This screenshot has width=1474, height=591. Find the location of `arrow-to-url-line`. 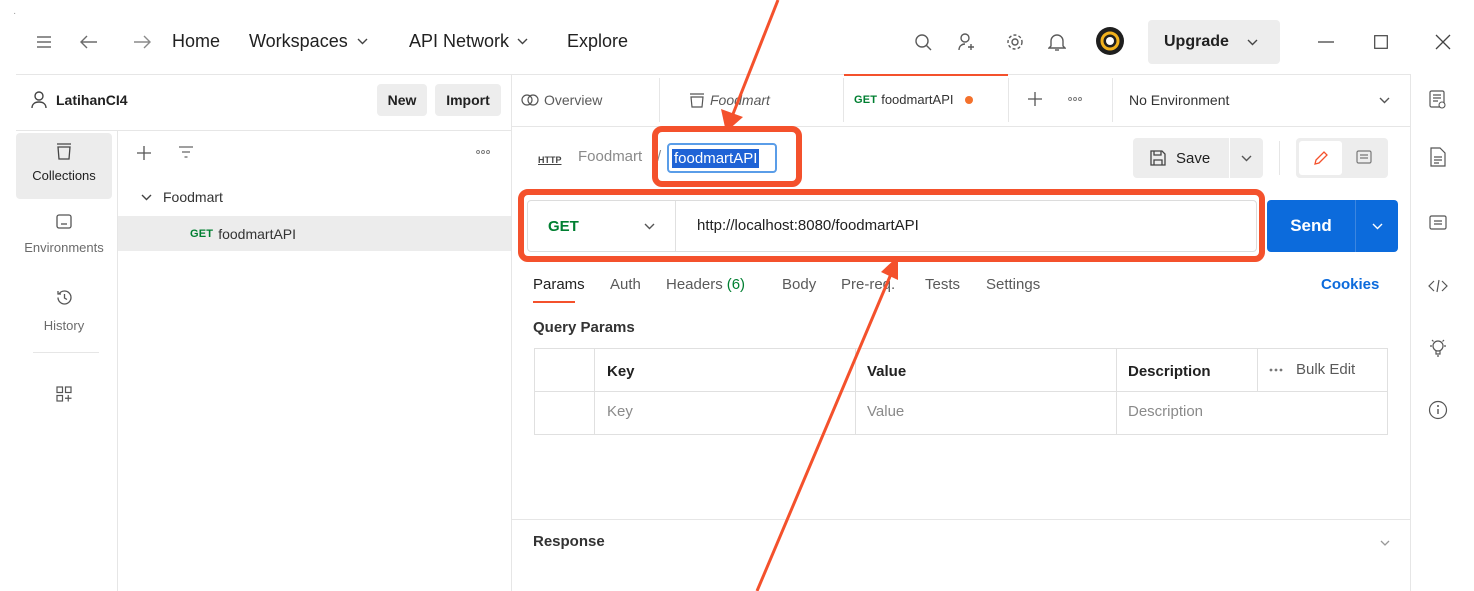

arrow-to-url-line is located at coordinates (824, 432).